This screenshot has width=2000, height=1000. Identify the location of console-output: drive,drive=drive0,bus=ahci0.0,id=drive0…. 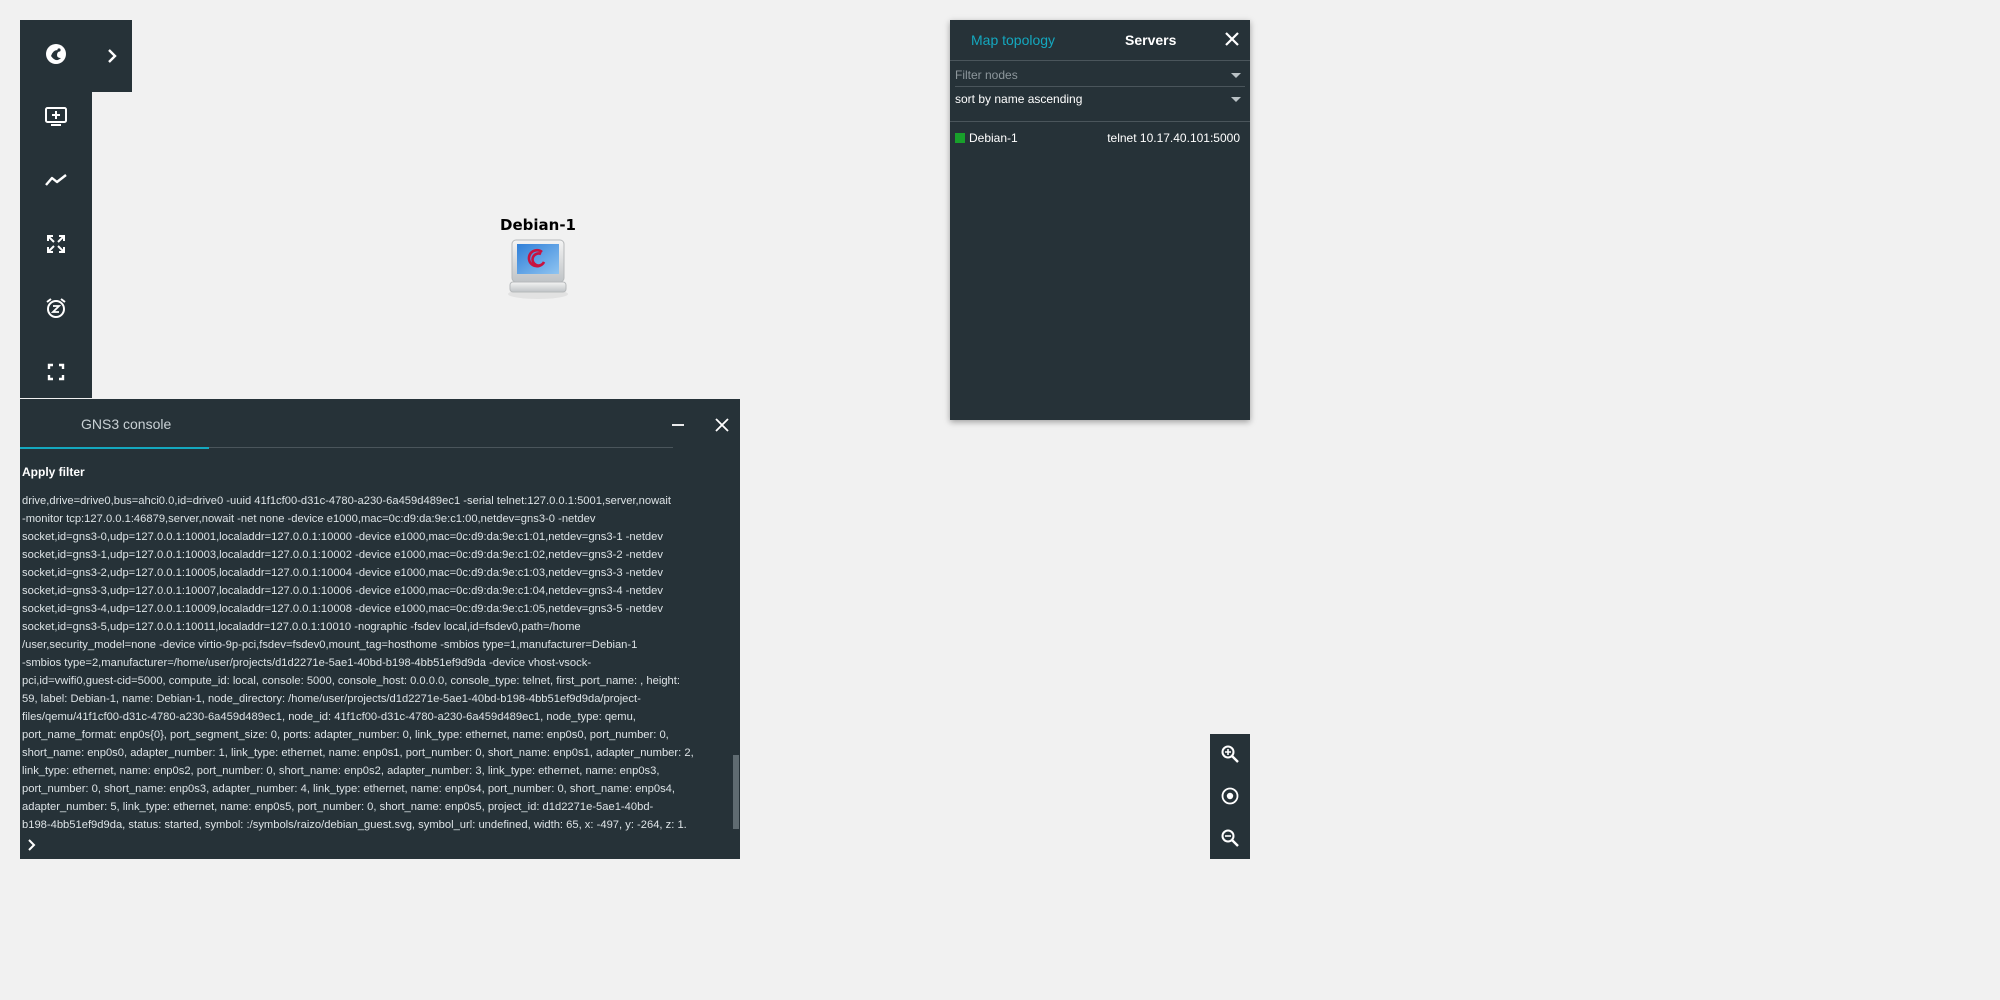
(376, 662).